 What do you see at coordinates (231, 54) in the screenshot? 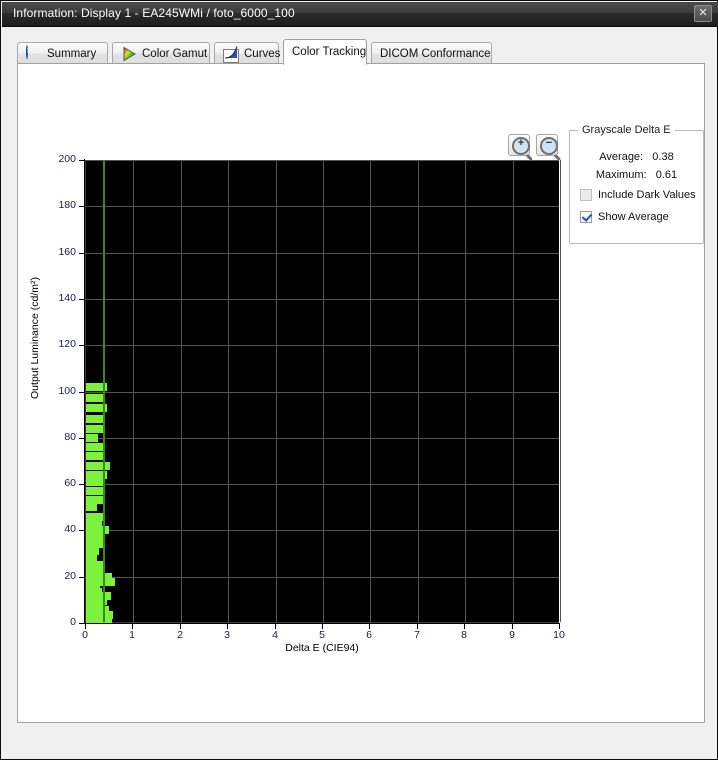
I see `curve-chart-icon` at bounding box center [231, 54].